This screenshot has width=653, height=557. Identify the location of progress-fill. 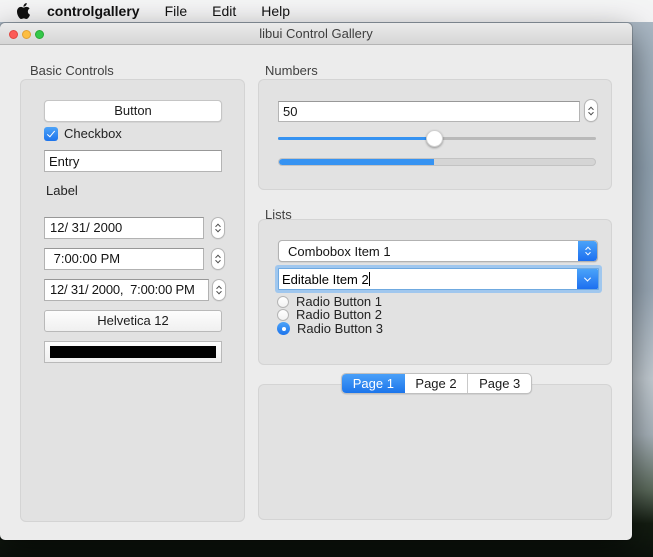
(356, 162).